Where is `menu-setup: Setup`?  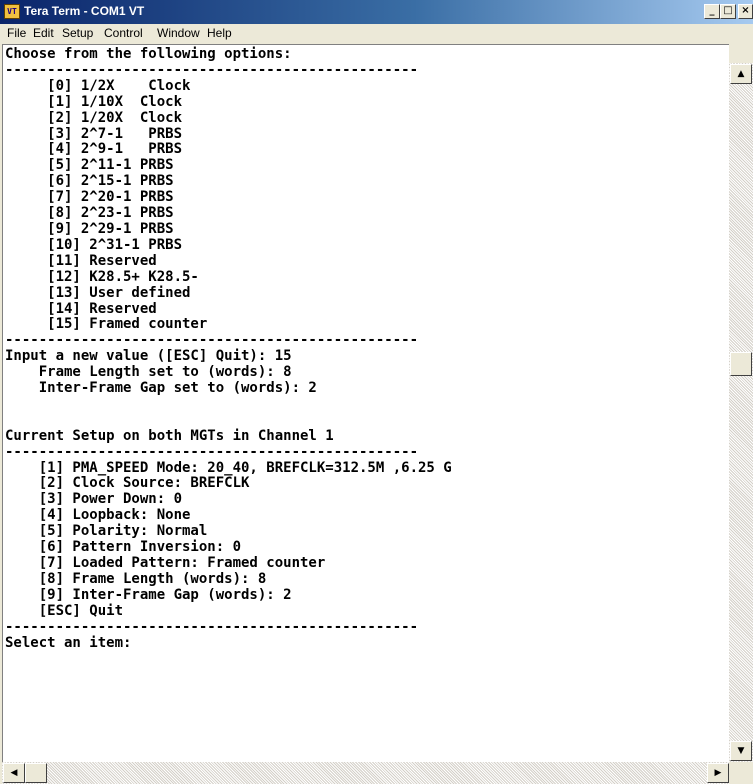
menu-setup: Setup is located at coordinates (77, 33).